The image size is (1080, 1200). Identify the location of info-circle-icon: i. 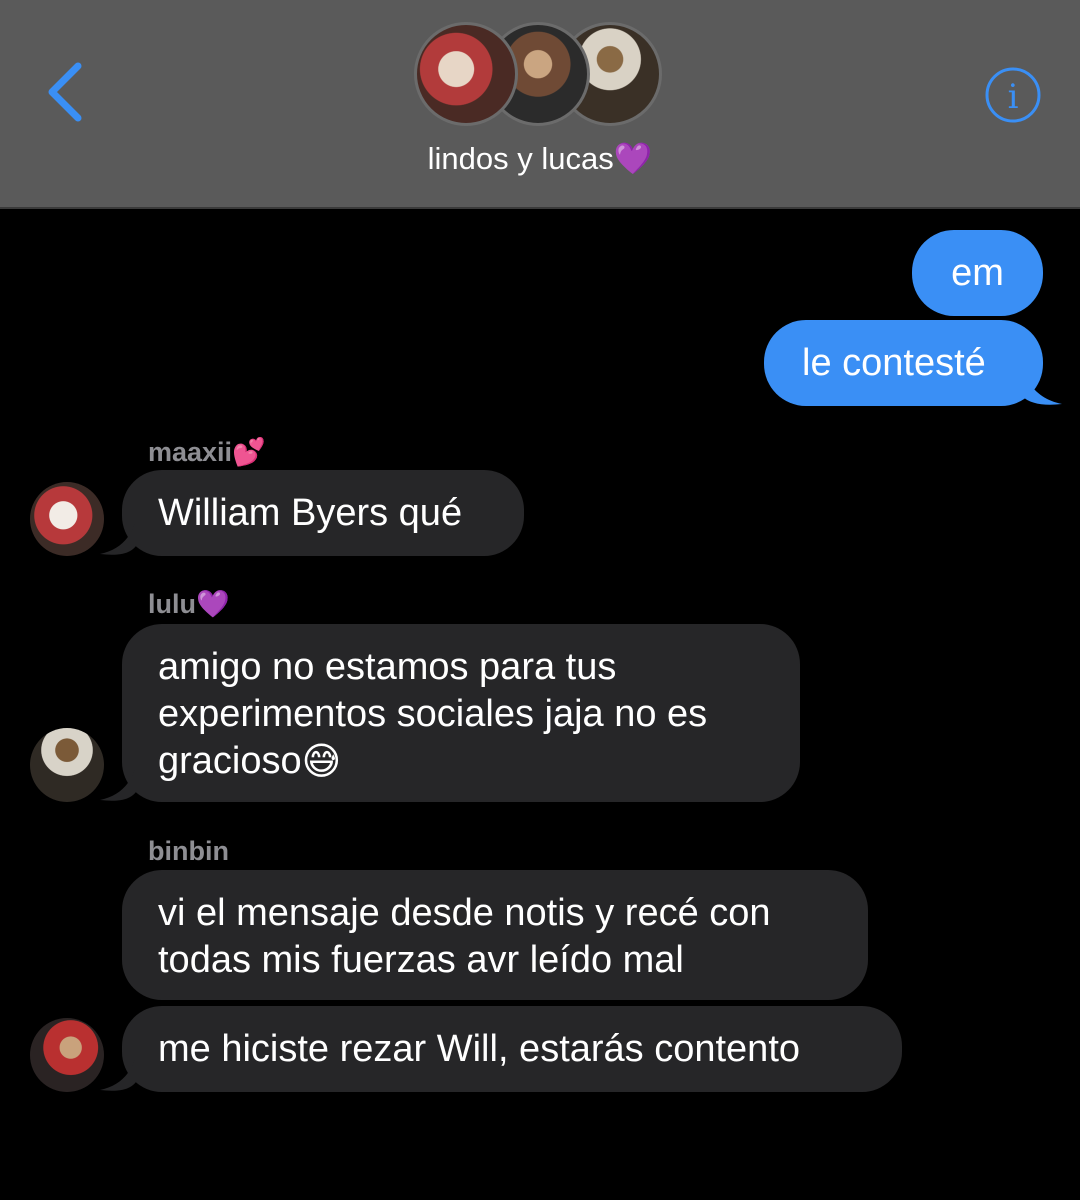
(1013, 95).